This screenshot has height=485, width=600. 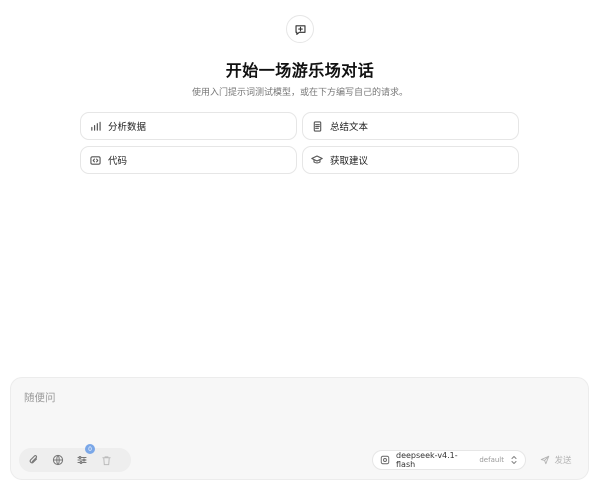 I want to click on send-button: 发送, so click(x=556, y=460).